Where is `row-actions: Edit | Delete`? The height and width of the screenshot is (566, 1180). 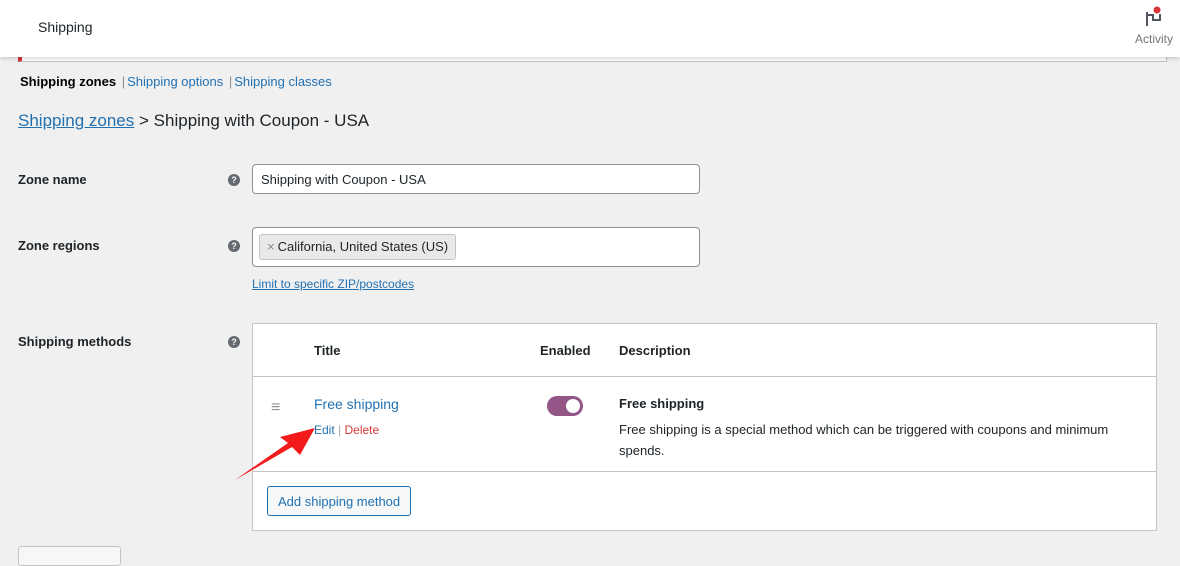
row-actions: Edit | Delete is located at coordinates (346, 430).